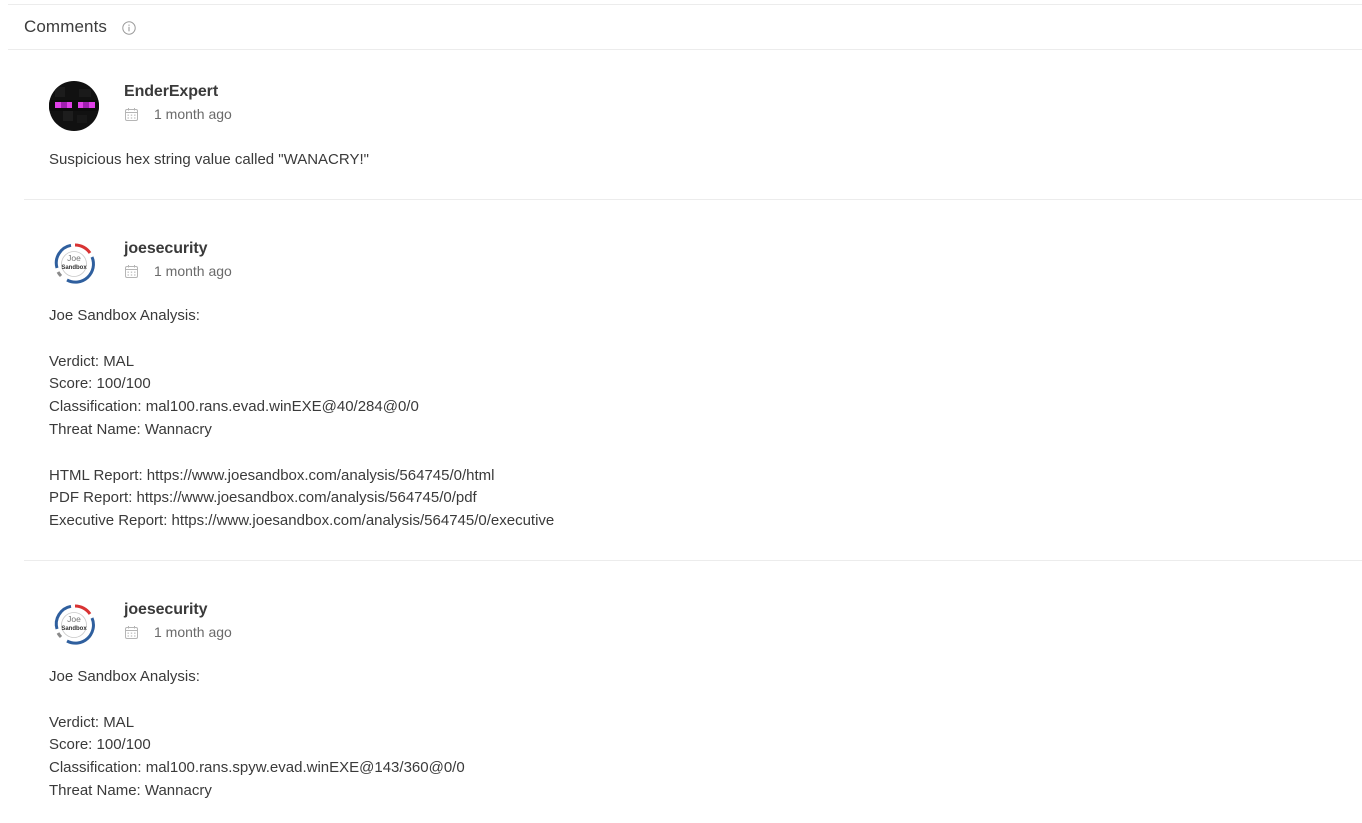  What do you see at coordinates (129, 28) in the screenshot?
I see `info-icon` at bounding box center [129, 28].